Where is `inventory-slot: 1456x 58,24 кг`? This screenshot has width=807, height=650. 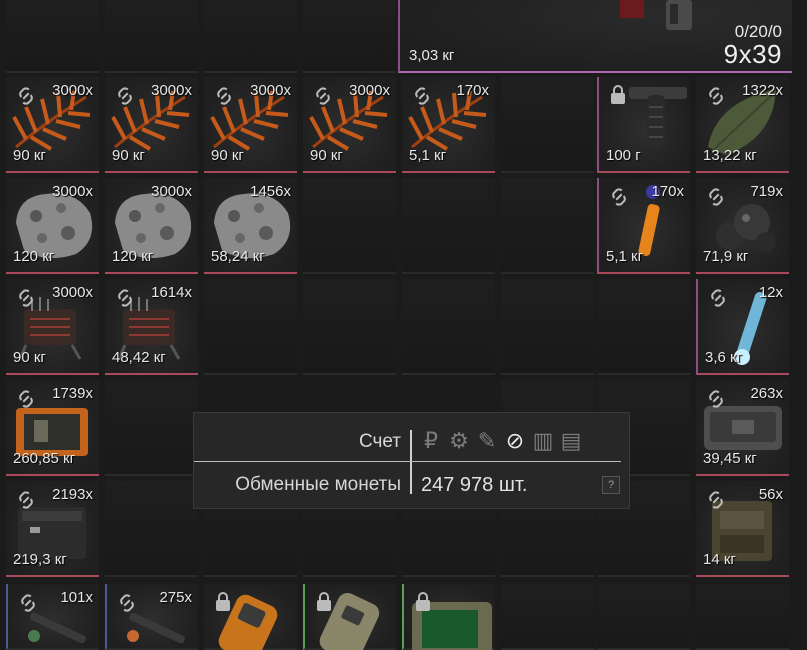
inventory-slot: 1456x 58,24 кг is located at coordinates (250, 226).